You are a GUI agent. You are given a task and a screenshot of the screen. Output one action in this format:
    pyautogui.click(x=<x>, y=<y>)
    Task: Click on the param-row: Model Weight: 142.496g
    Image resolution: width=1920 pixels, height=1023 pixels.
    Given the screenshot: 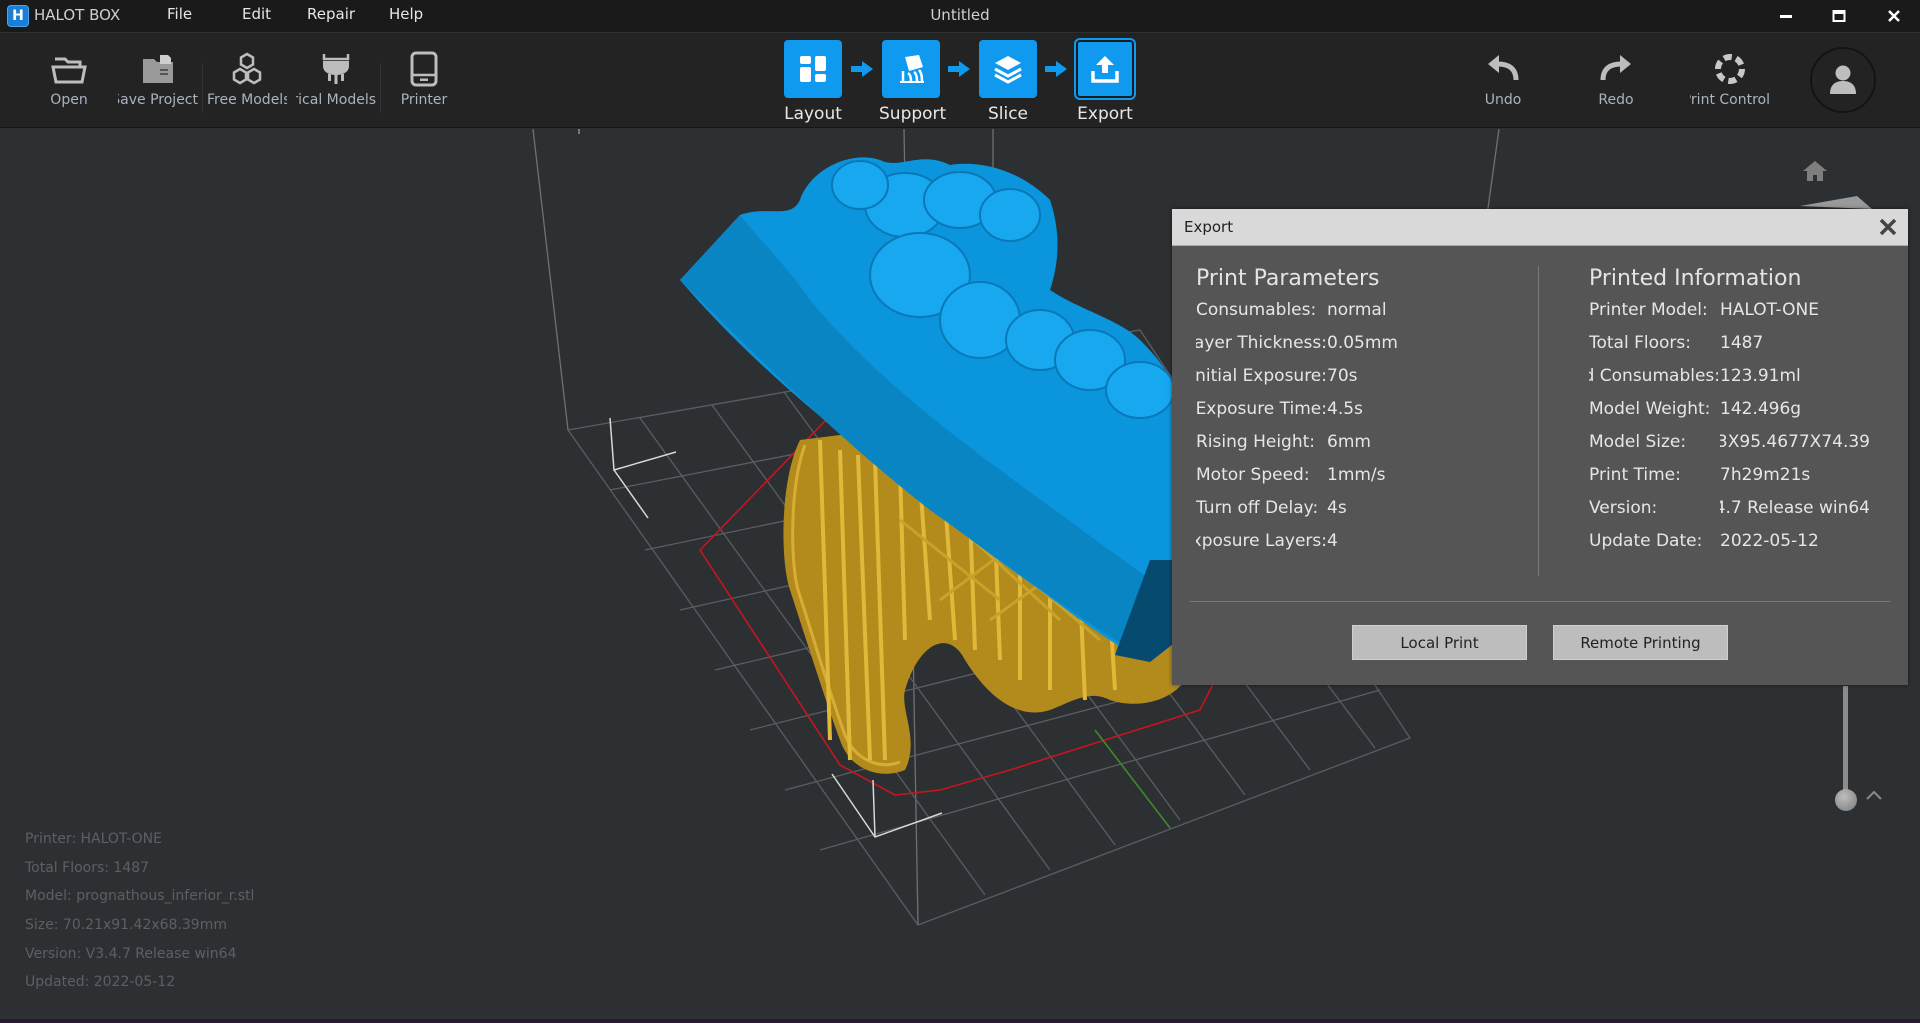 What is the action you would take?
    pyautogui.click(x=1729, y=415)
    